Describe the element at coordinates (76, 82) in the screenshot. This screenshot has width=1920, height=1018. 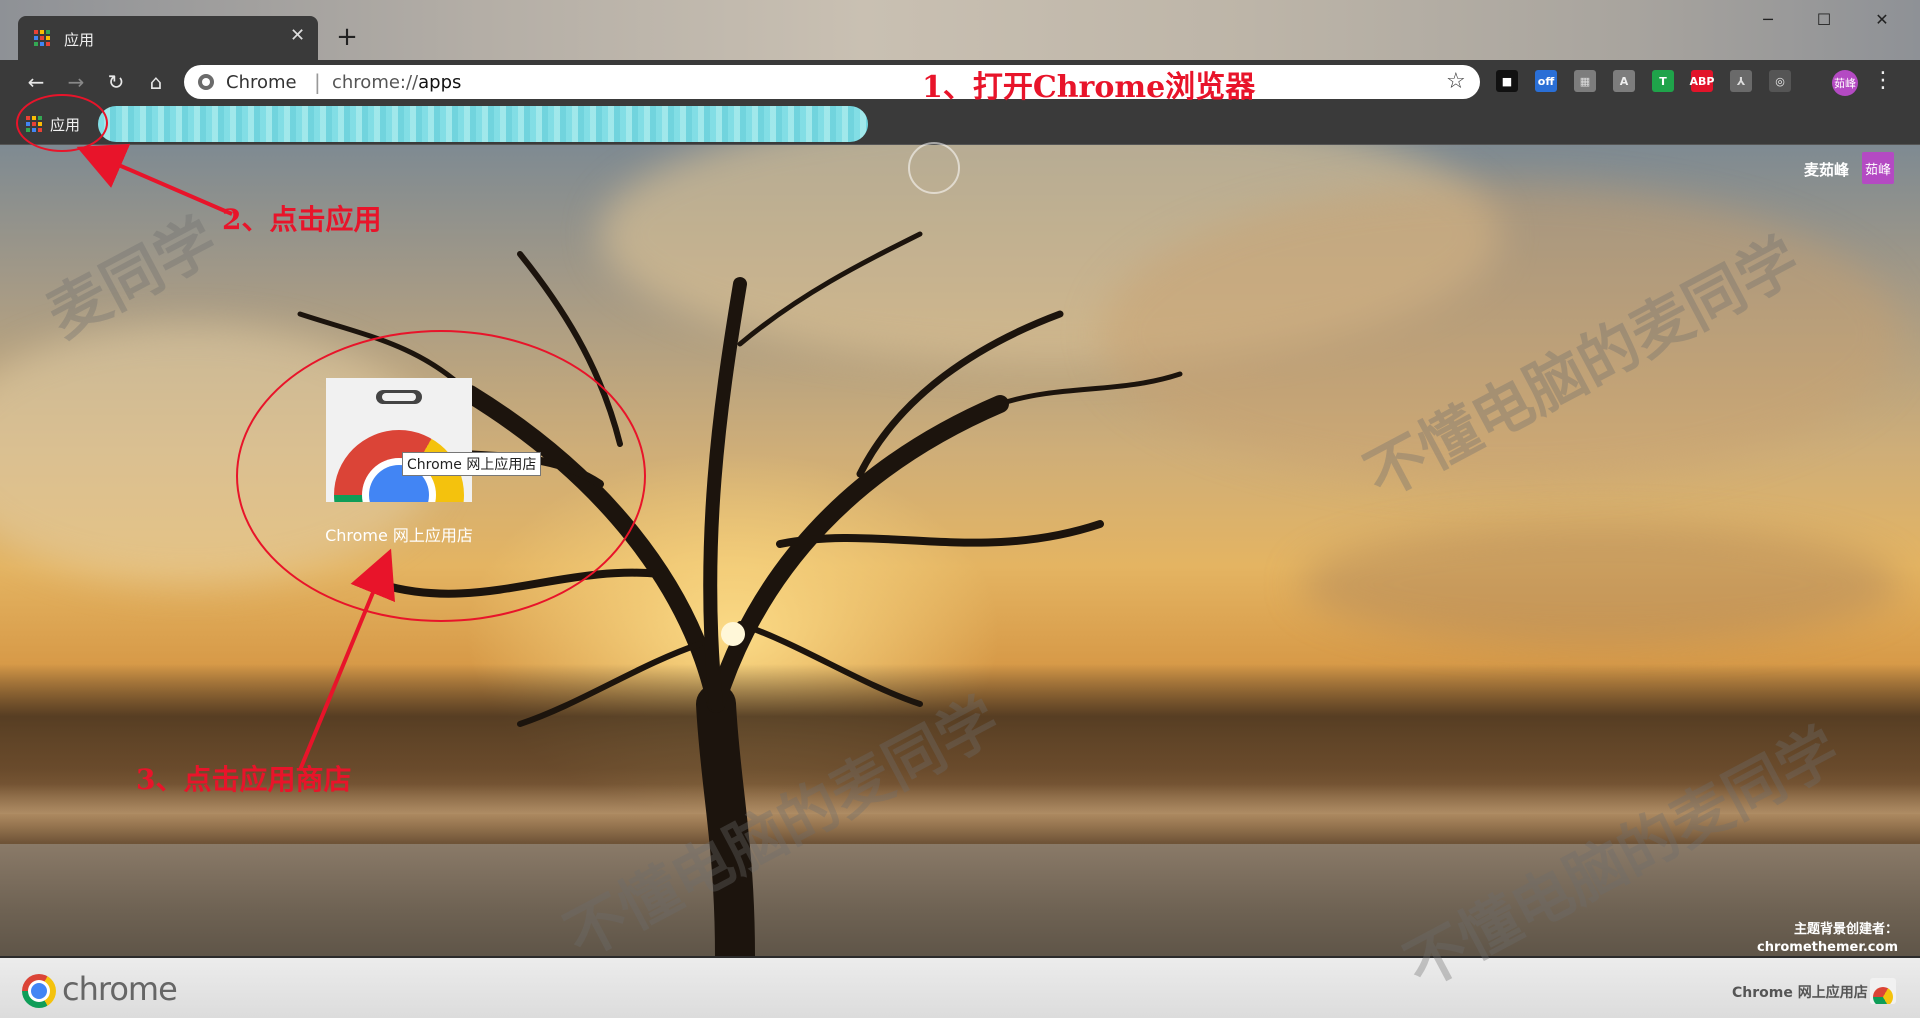
I see `forward-button: →` at that location.